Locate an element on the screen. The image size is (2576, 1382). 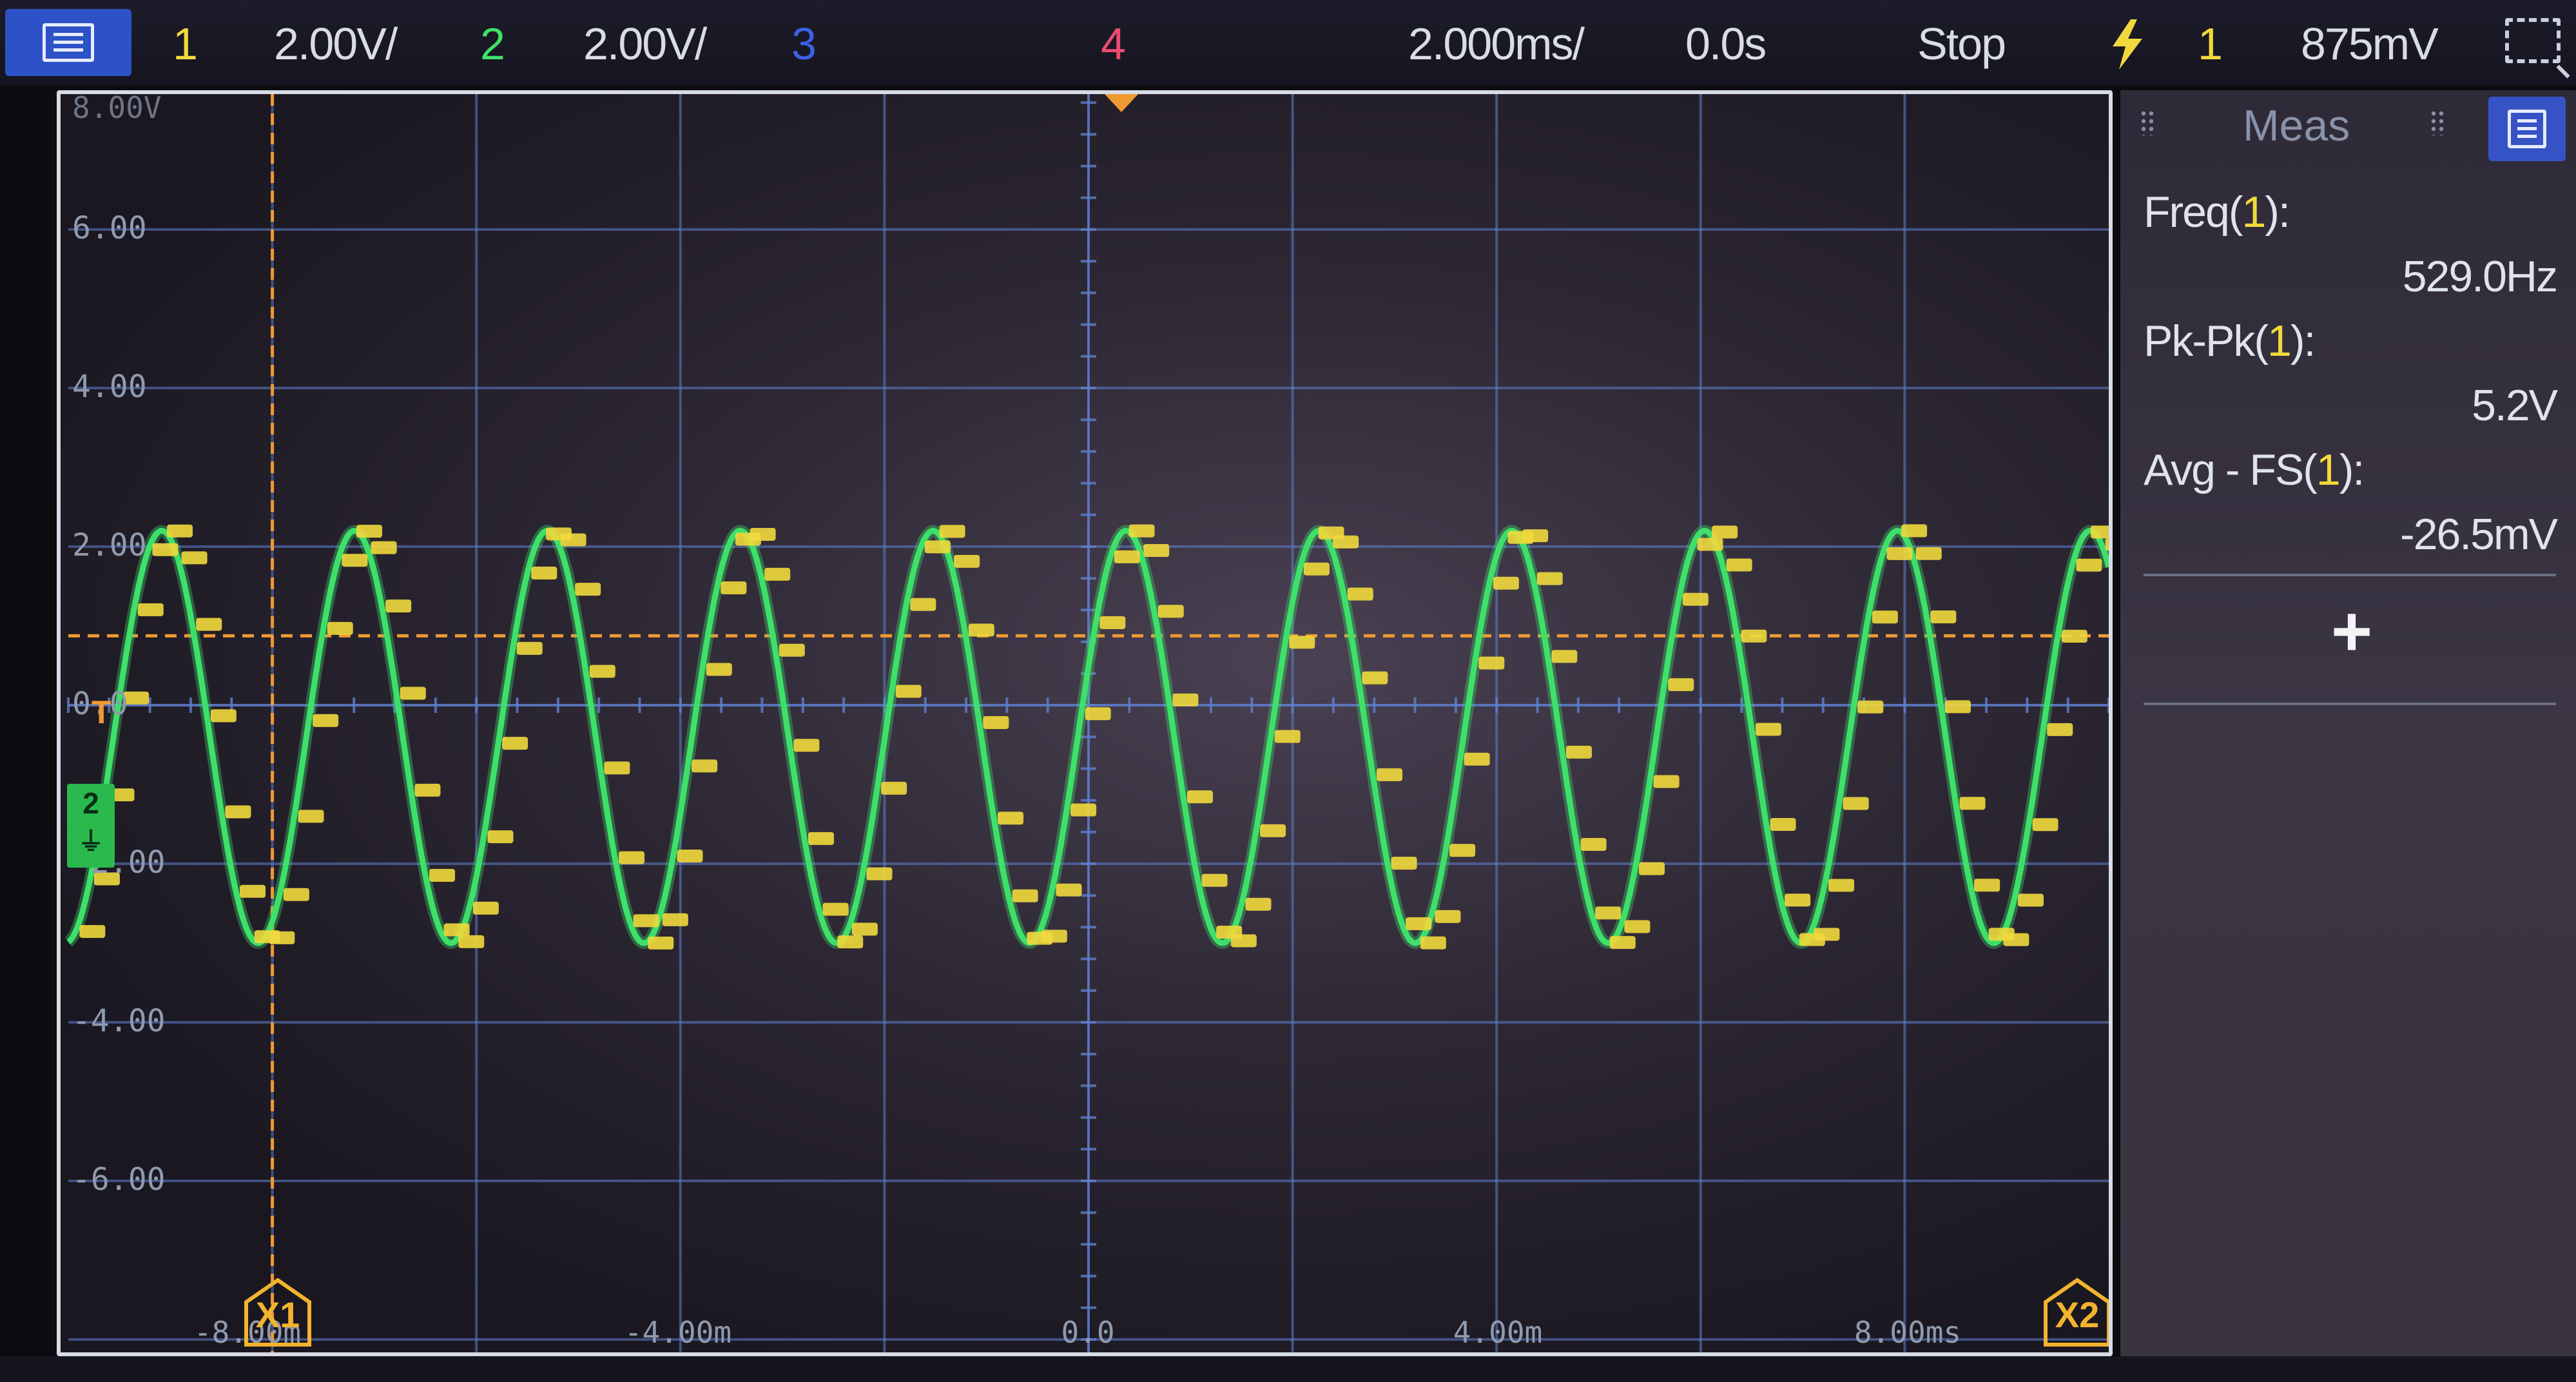
x-label-4: 4.00m is located at coordinates (1498, 1332).